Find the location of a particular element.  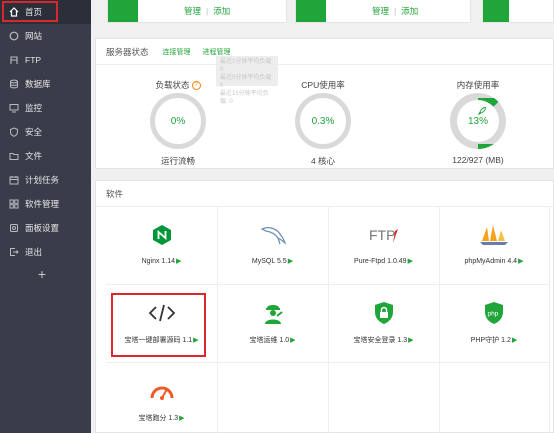

gauge-subtitle: 122/927 (MB) is located at coordinates (478, 160).